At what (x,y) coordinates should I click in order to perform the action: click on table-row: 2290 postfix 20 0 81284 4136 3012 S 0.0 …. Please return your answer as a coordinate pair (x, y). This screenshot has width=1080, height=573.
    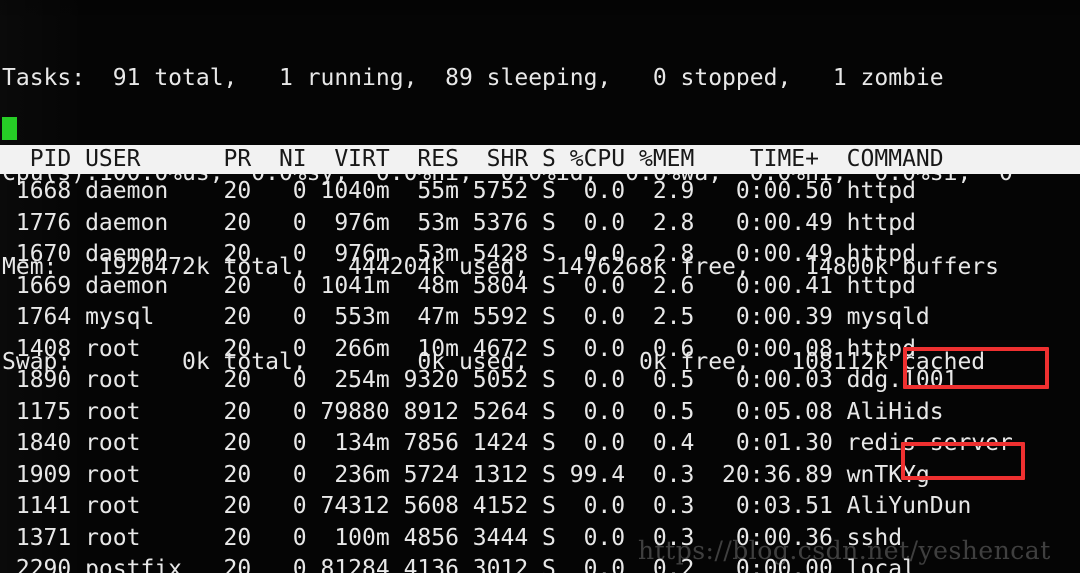
    Looking at the image, I should click on (540, 563).